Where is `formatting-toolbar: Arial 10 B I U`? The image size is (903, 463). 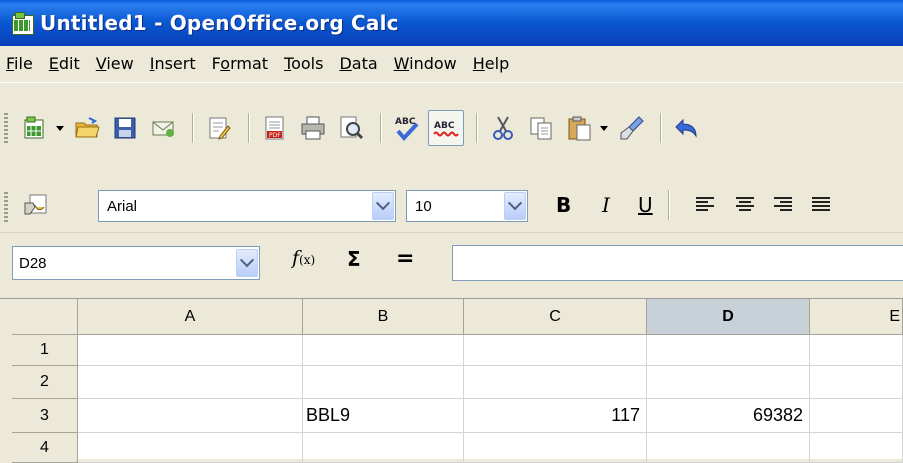
formatting-toolbar: Arial 10 B I U is located at coordinates (451, 206).